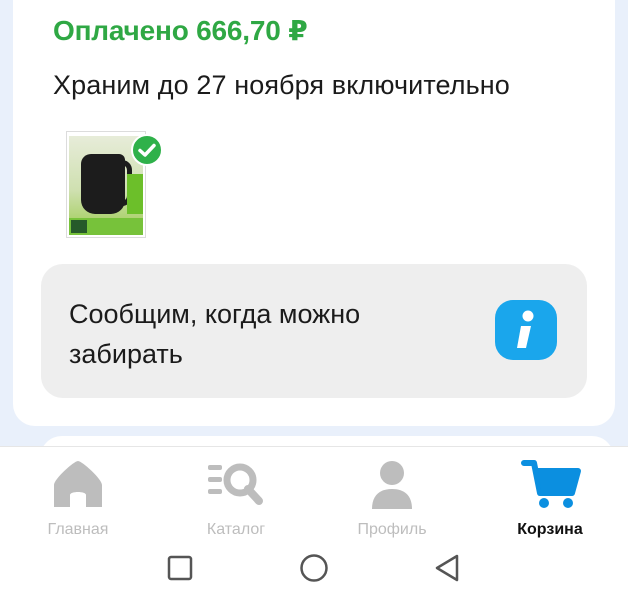 The image size is (628, 601). What do you see at coordinates (550, 529) in the screenshot?
I see `tab-cart-label: Корзина` at bounding box center [550, 529].